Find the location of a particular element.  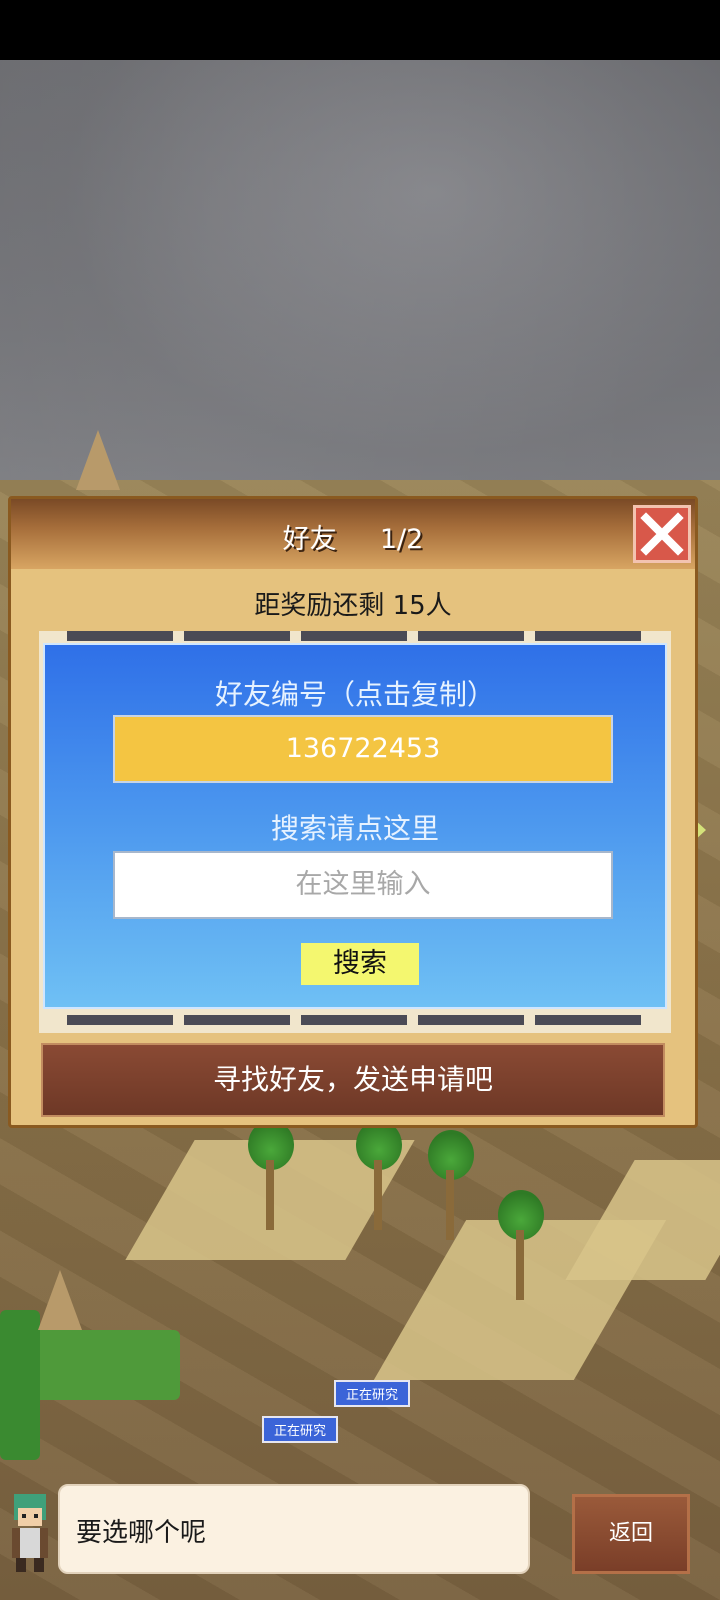

search-button: 搜索 is located at coordinates (360, 964).